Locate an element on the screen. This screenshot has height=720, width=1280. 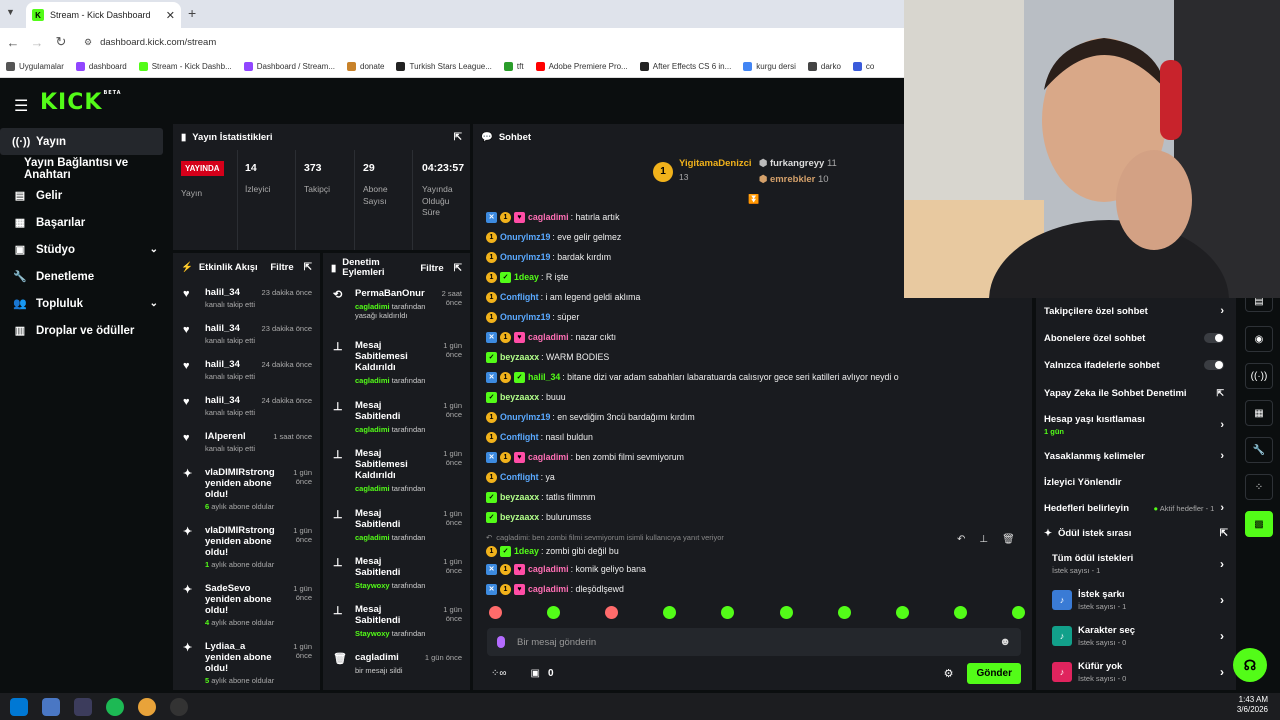
emoji-icon: ☻ is located at coordinates (1005, 642).